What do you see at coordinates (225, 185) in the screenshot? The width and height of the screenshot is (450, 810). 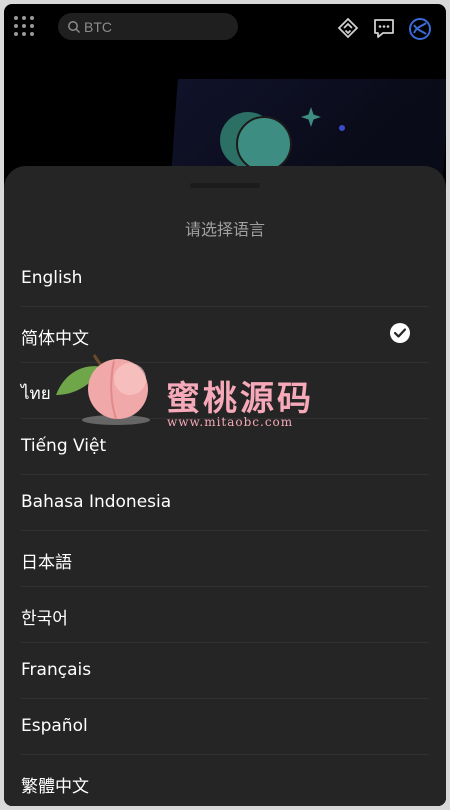 I see `sheet-drag-handle` at bounding box center [225, 185].